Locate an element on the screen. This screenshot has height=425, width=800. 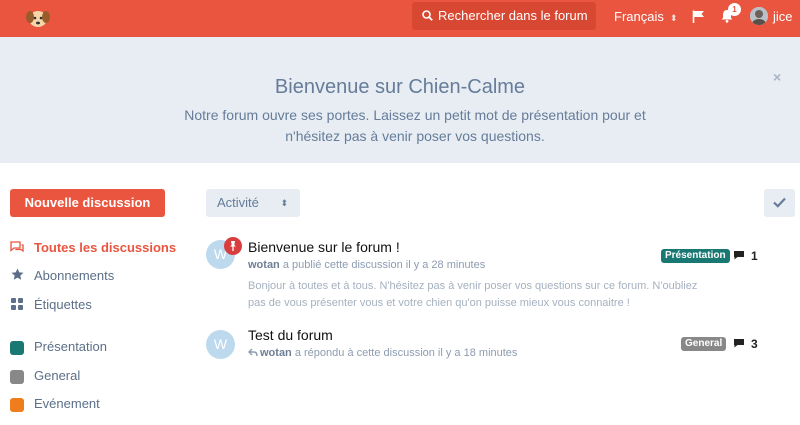
search-icon is located at coordinates (427, 15).